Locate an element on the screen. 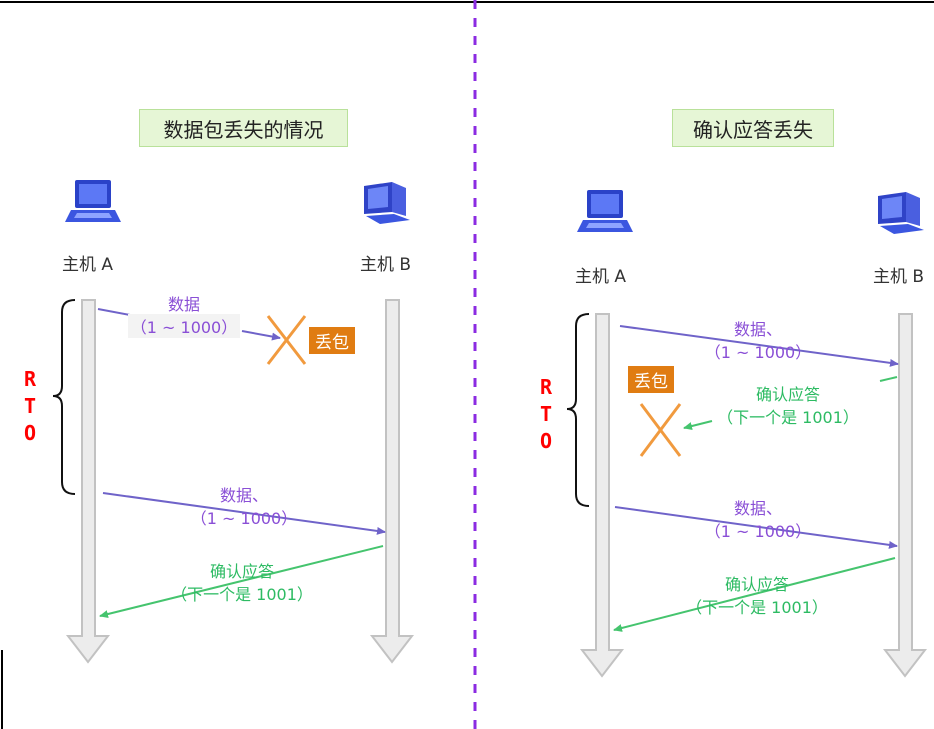  host-b-timeline-right is located at coordinates (905, 495).